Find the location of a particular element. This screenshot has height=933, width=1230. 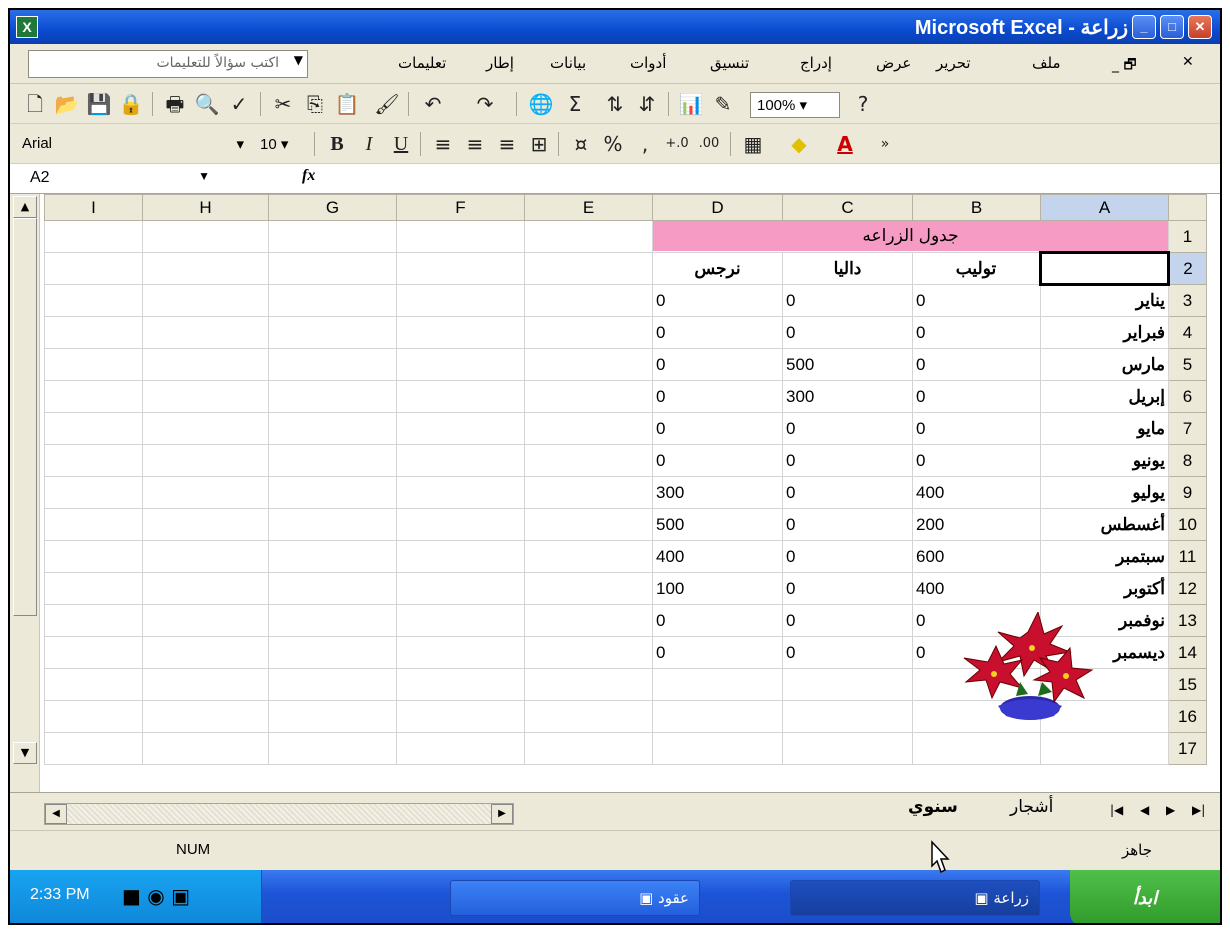

selected-cell-A2 is located at coordinates (1104, 268).